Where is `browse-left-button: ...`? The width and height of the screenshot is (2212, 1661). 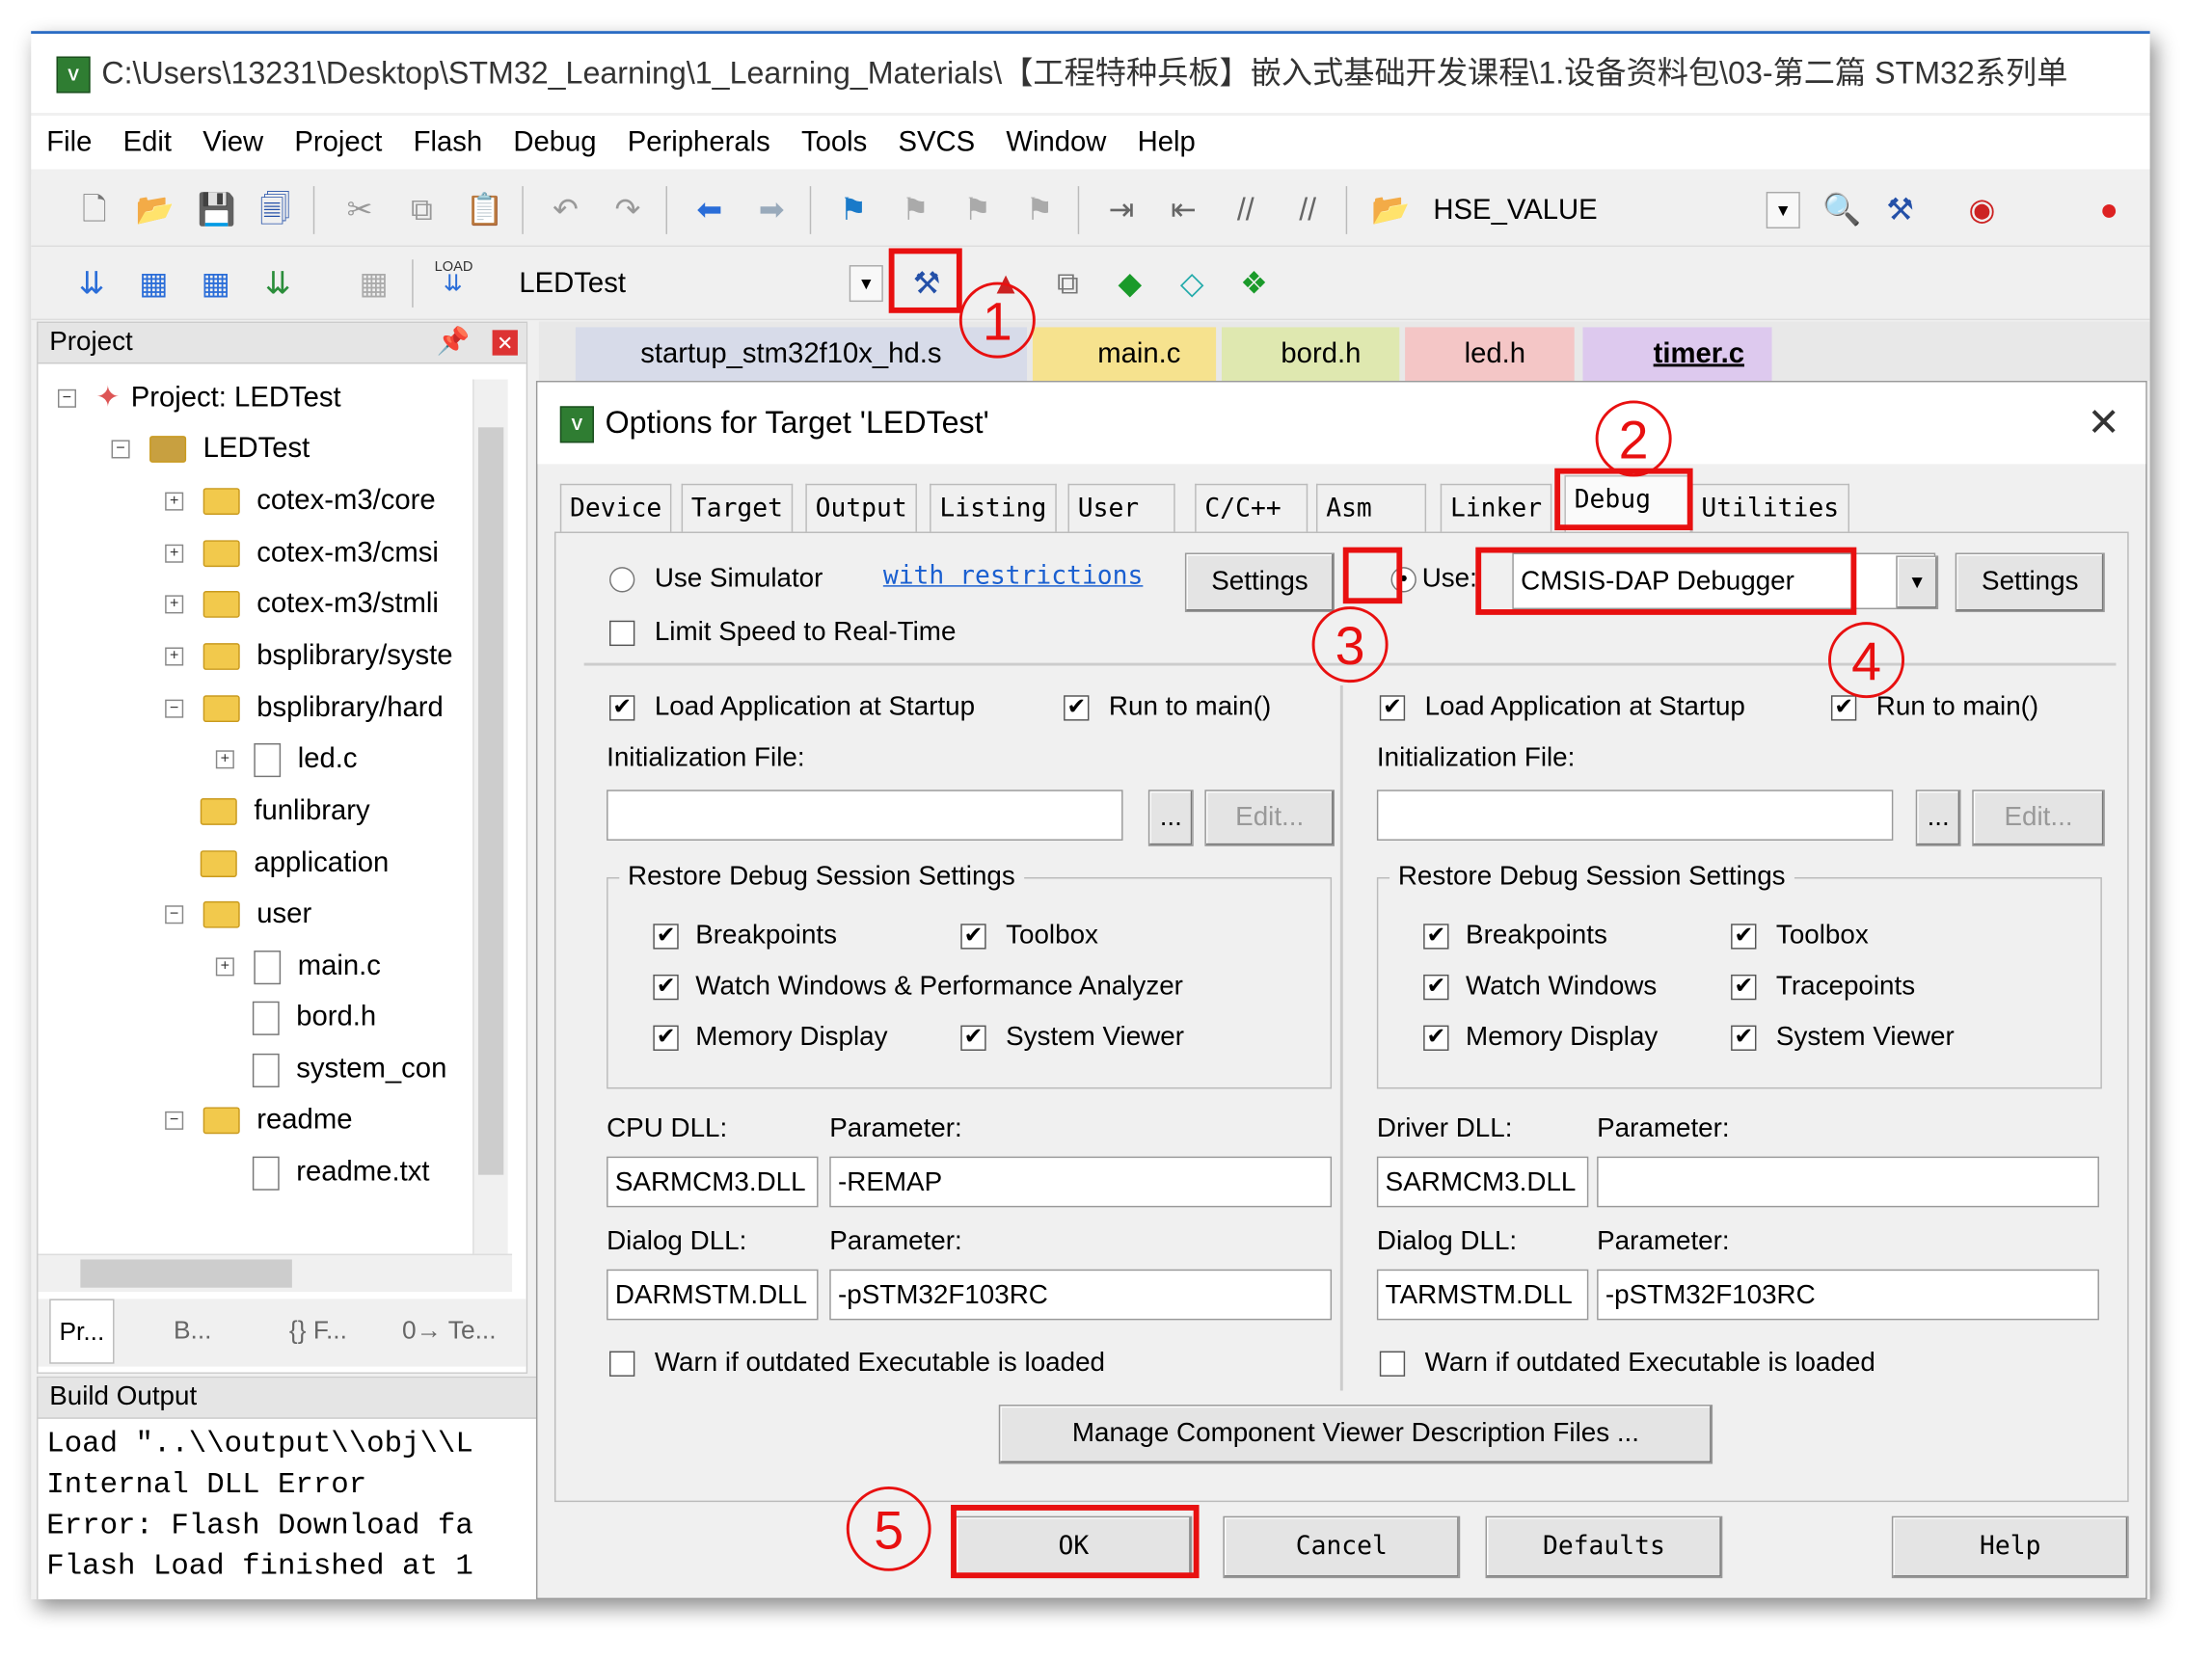 browse-left-button: ... is located at coordinates (1170, 818).